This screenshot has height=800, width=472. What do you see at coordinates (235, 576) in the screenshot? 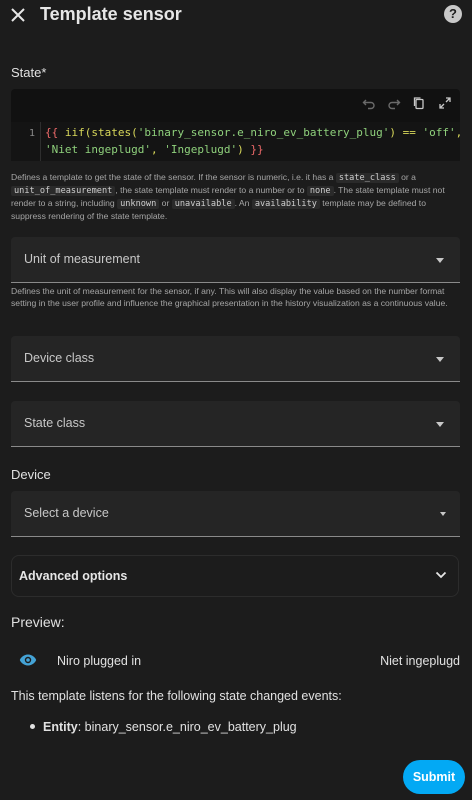
I see `advanced-options-expander: Advanced options` at bounding box center [235, 576].